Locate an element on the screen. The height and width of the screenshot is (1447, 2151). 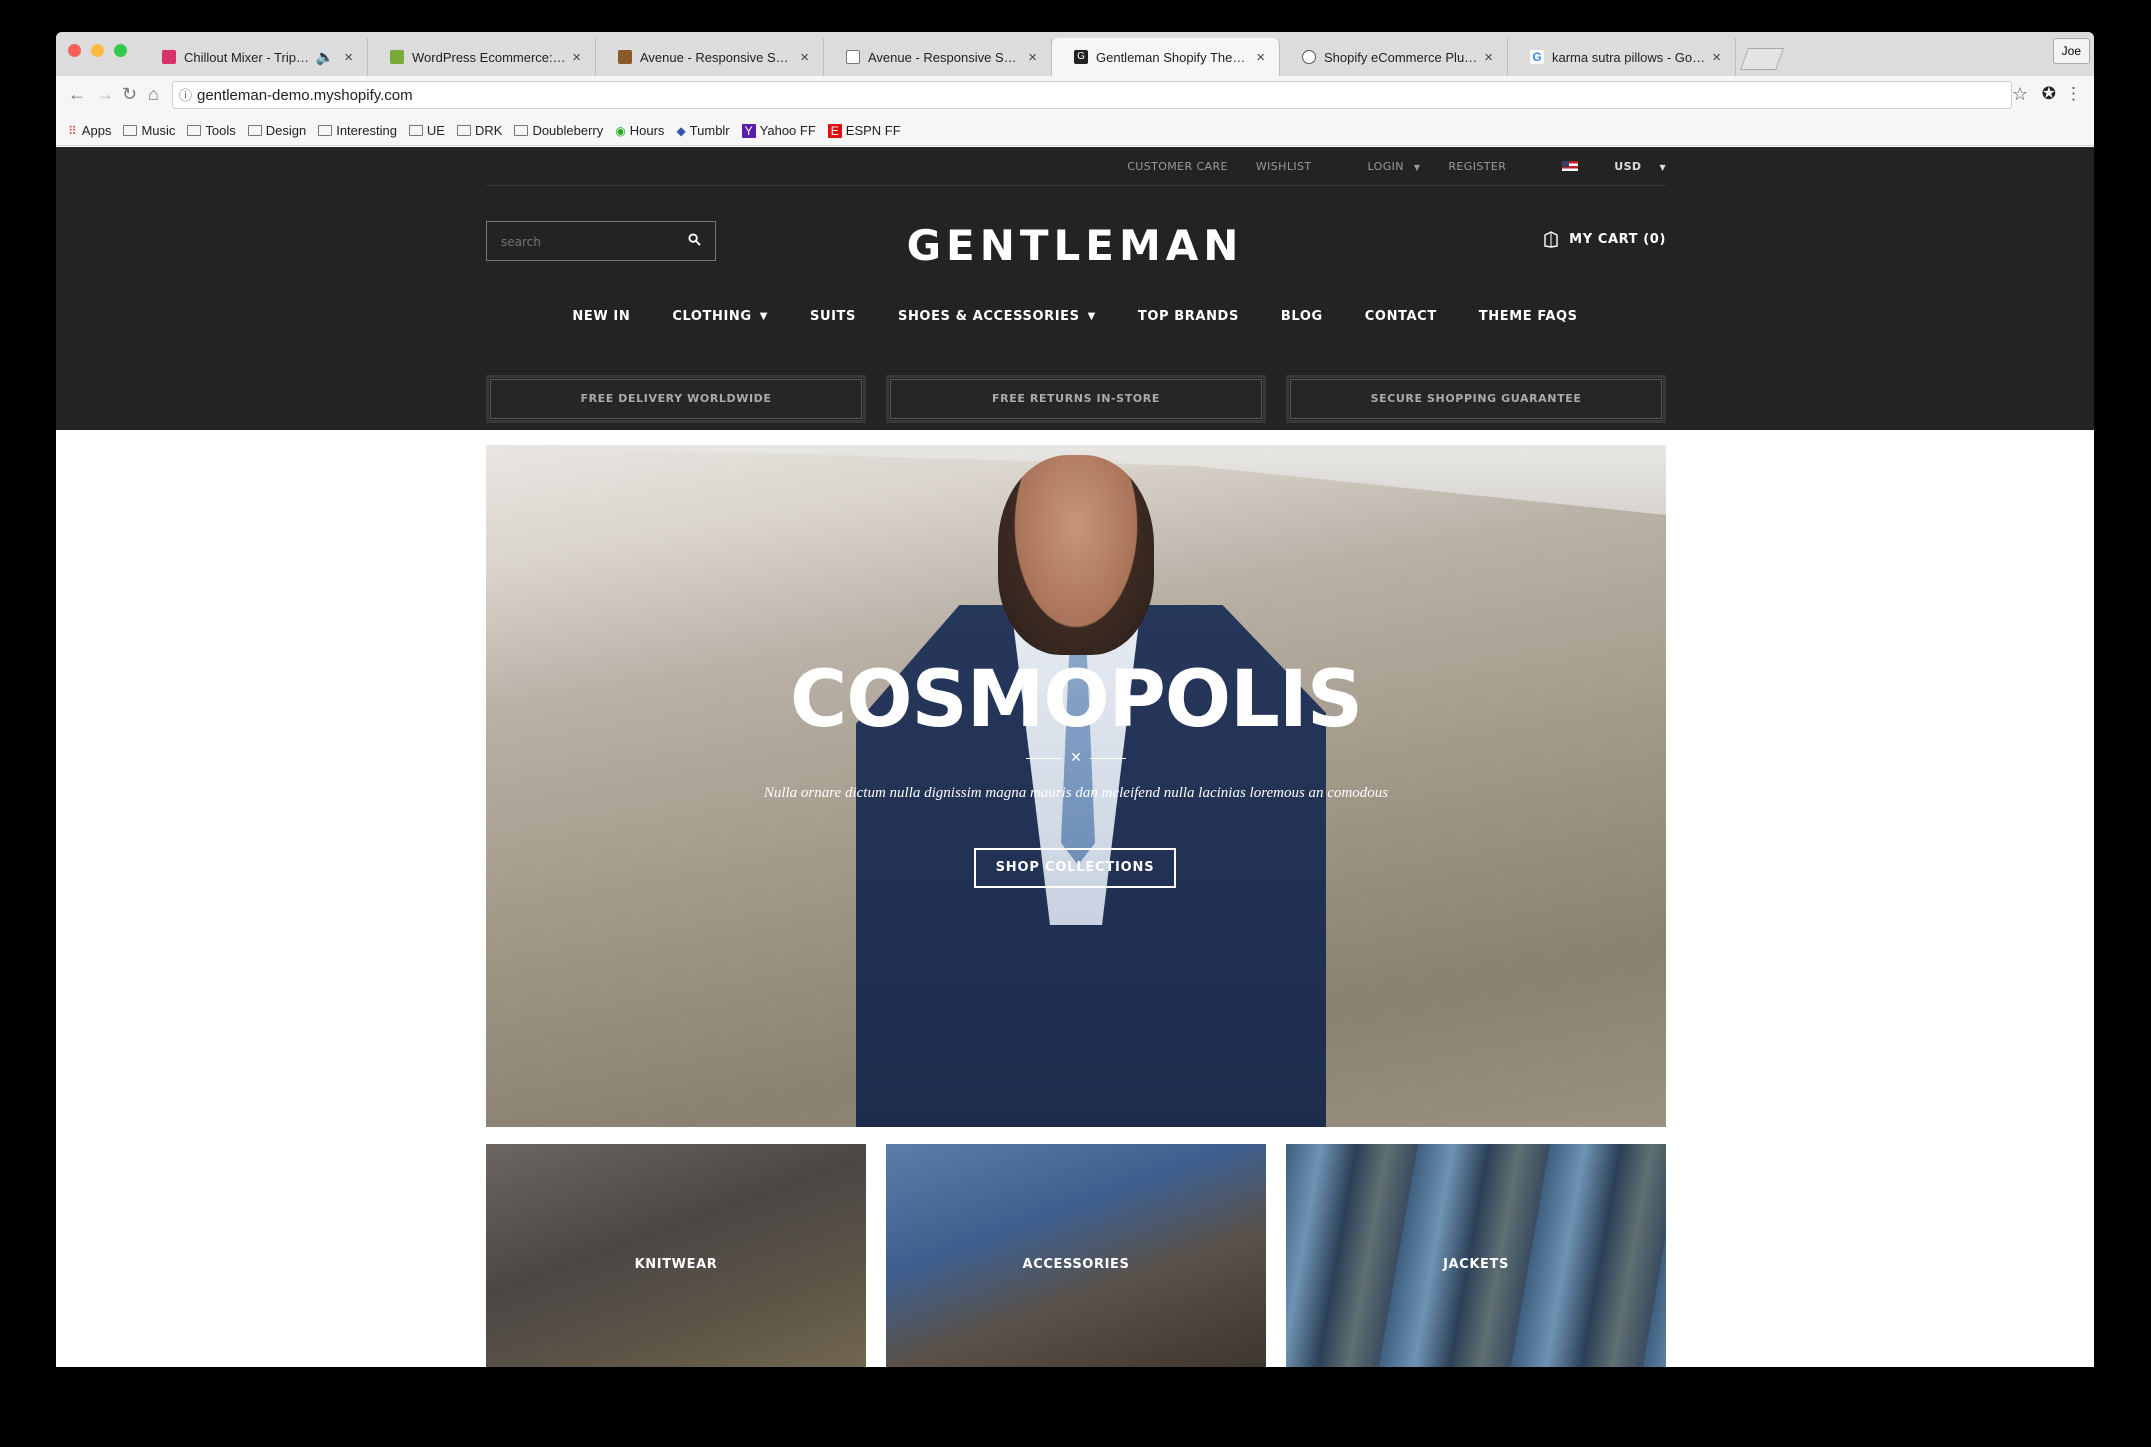
login-dropdown: LOGIN ▼ is located at coordinates (1380, 166).